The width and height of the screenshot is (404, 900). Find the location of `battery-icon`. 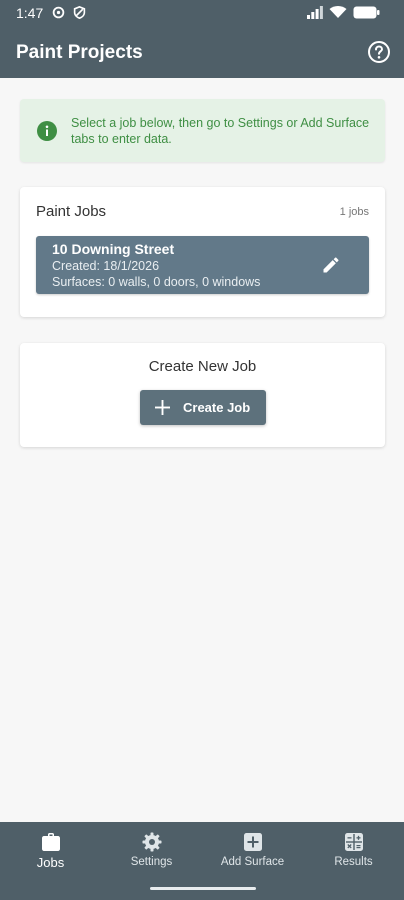

battery-icon is located at coordinates (366, 12).